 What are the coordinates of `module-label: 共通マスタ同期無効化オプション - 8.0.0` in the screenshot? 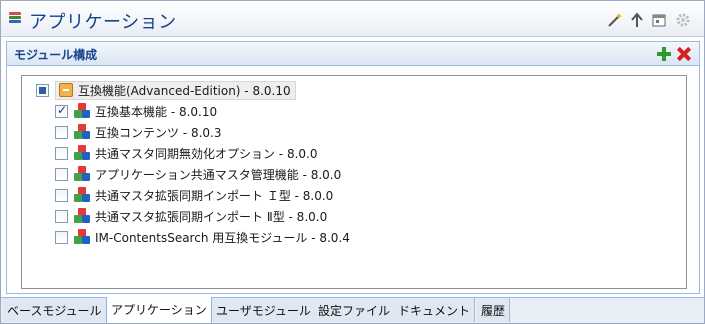 It's located at (206, 153).